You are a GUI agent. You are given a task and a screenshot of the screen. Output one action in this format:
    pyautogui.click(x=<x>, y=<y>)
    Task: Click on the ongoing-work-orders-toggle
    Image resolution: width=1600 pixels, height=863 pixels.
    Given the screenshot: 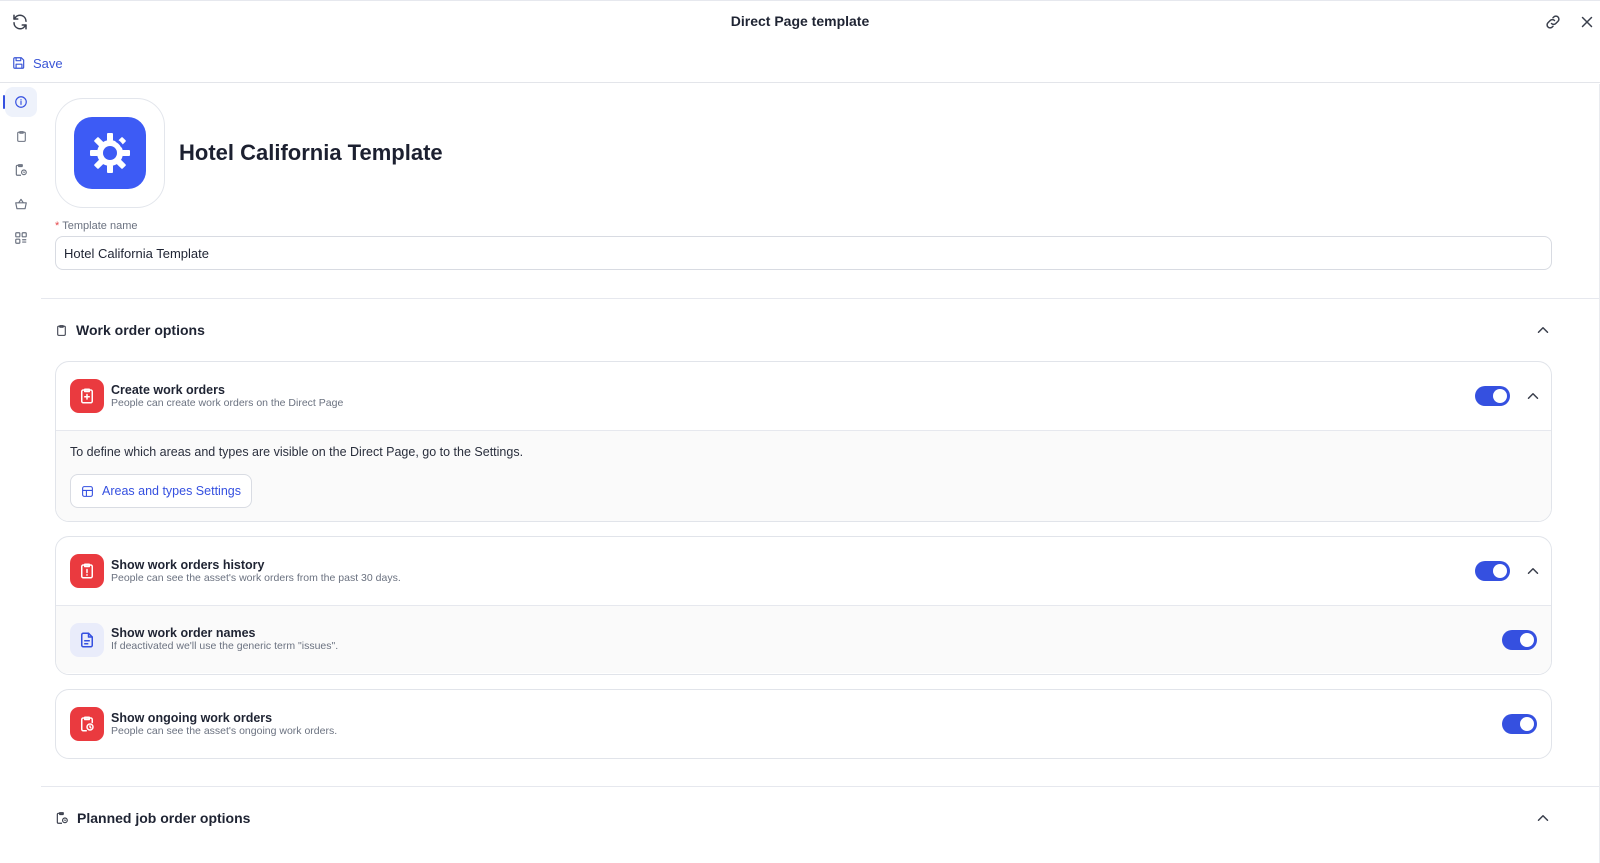 What is the action you would take?
    pyautogui.click(x=1519, y=724)
    